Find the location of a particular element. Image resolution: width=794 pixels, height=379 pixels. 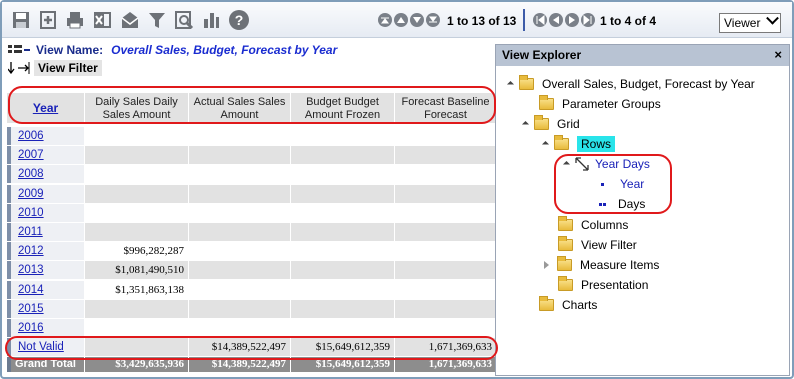

year-link: 2013 is located at coordinates (46, 270).